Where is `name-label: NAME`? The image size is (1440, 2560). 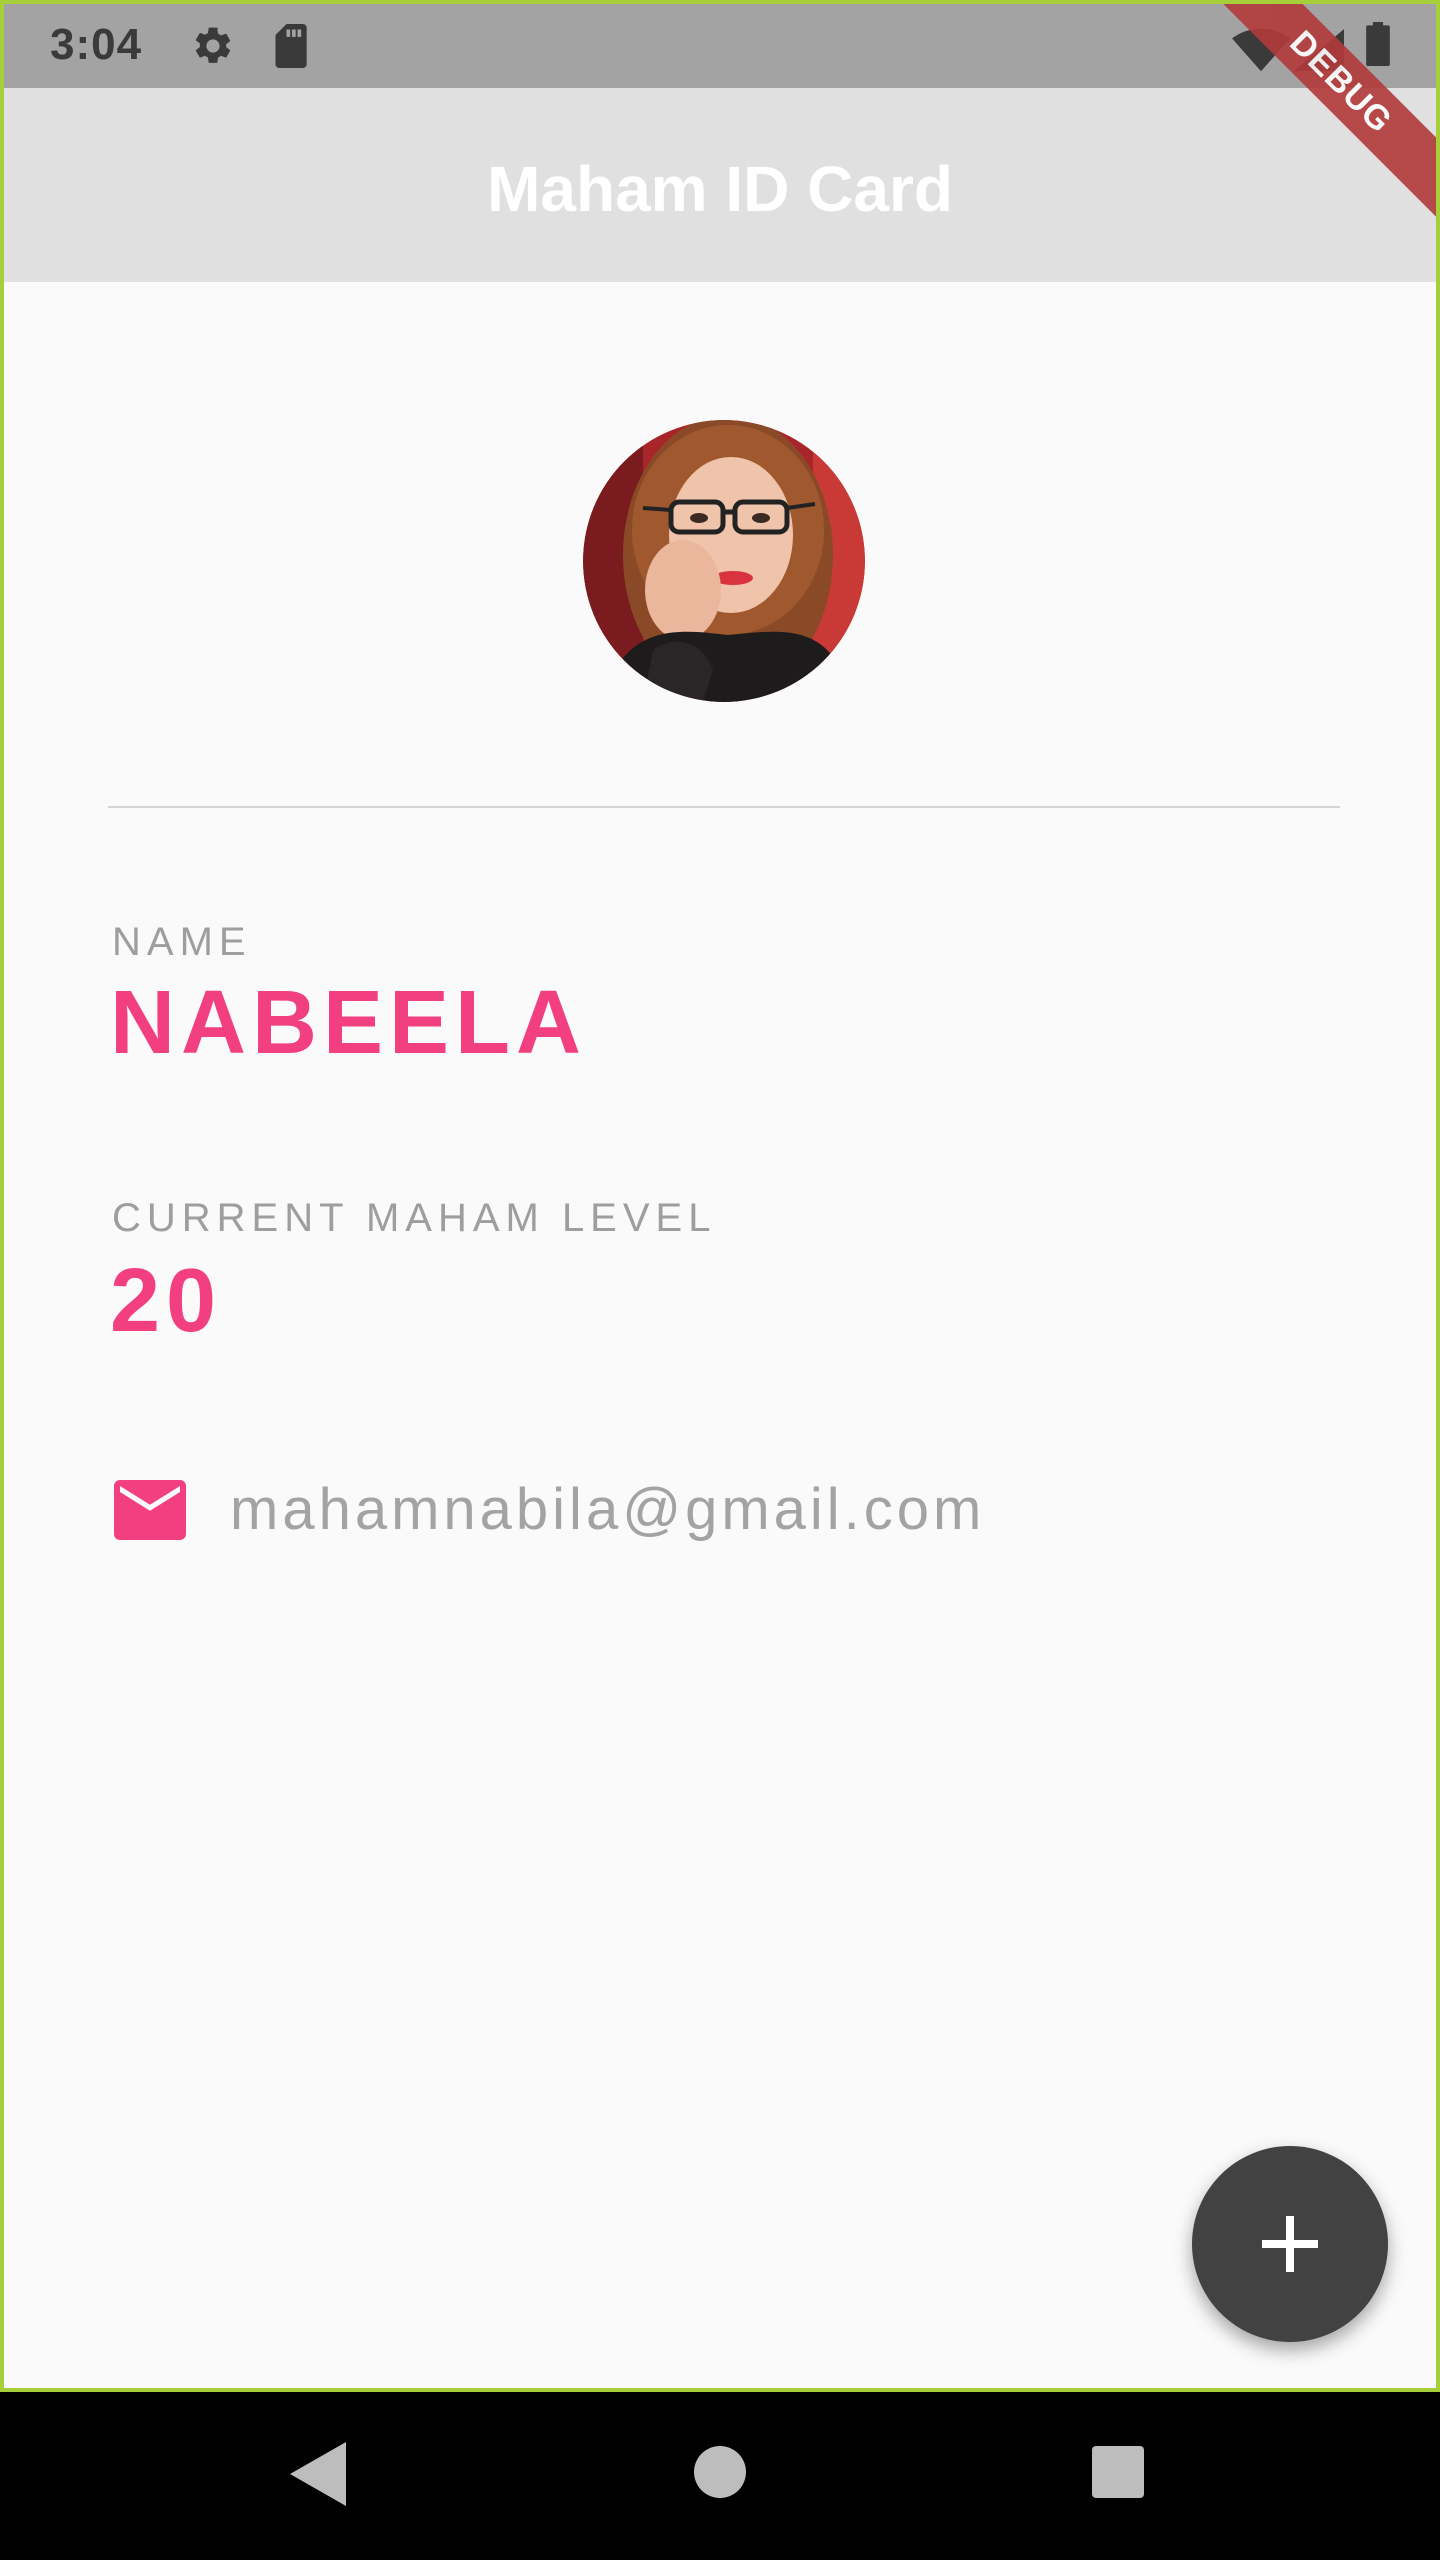 name-label: NAME is located at coordinates (182, 942).